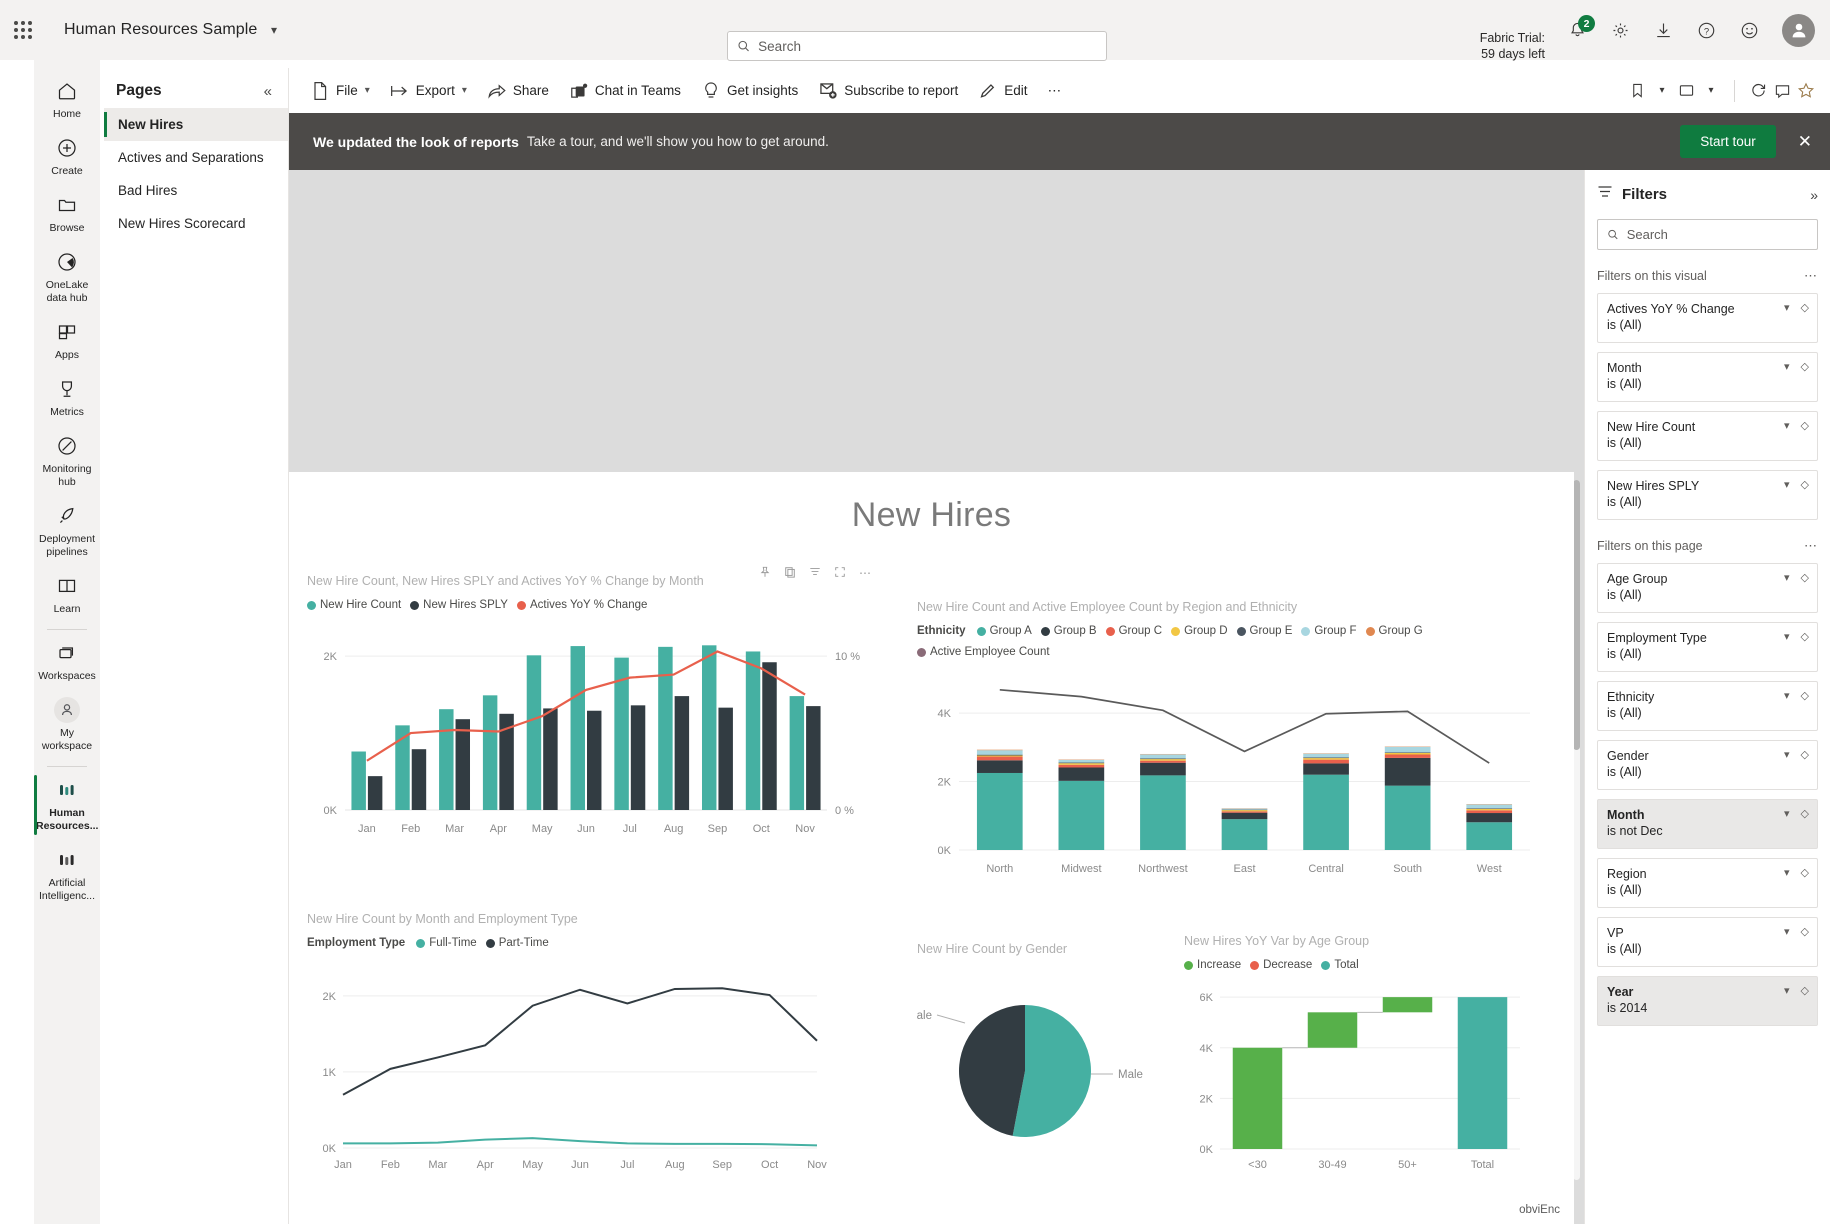  Describe the element at coordinates (170, 30) in the screenshot. I see `app-title: Human Resources Sample ▾` at that location.